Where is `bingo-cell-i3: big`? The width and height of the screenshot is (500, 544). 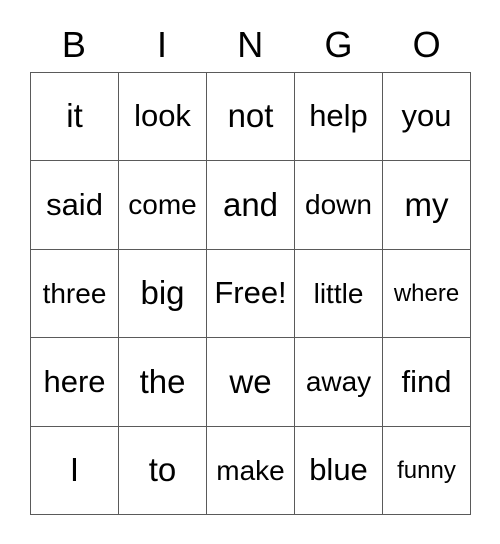
bingo-cell-i3: big is located at coordinates (163, 294).